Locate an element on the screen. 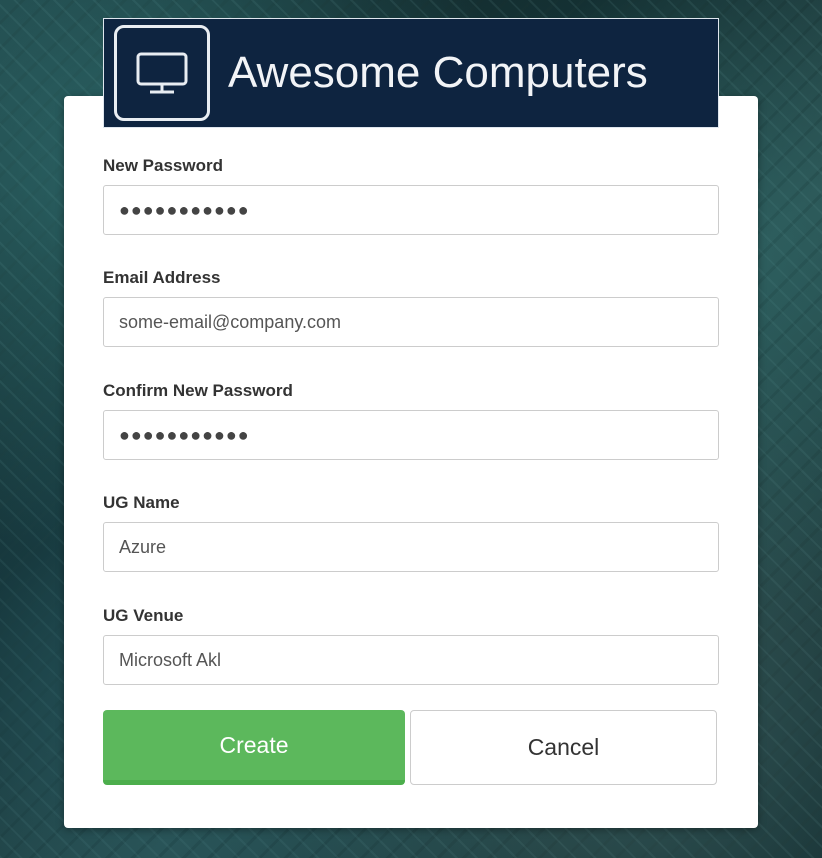  new-password-label: New Password is located at coordinates (163, 165).